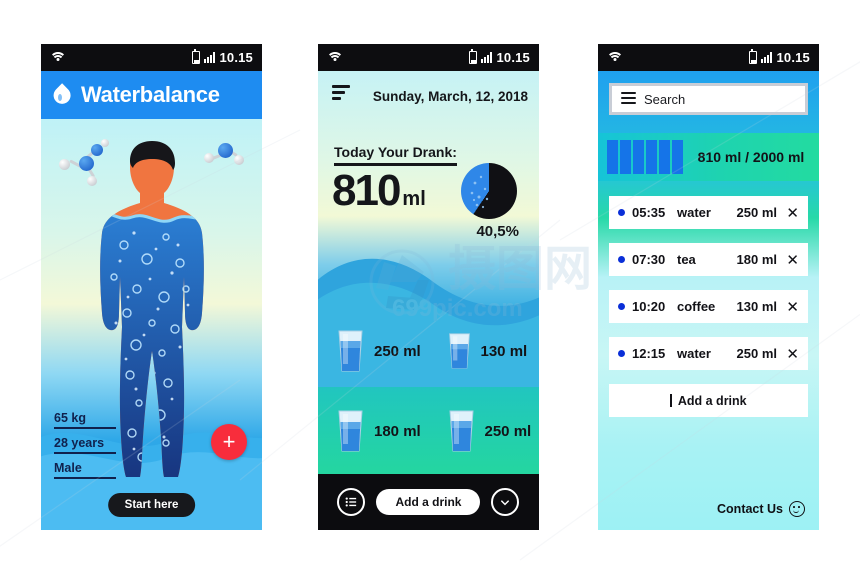 This screenshot has width=860, height=569. What do you see at coordinates (756, 259) in the screenshot?
I see `drink-amount: 180 ml` at bounding box center [756, 259].